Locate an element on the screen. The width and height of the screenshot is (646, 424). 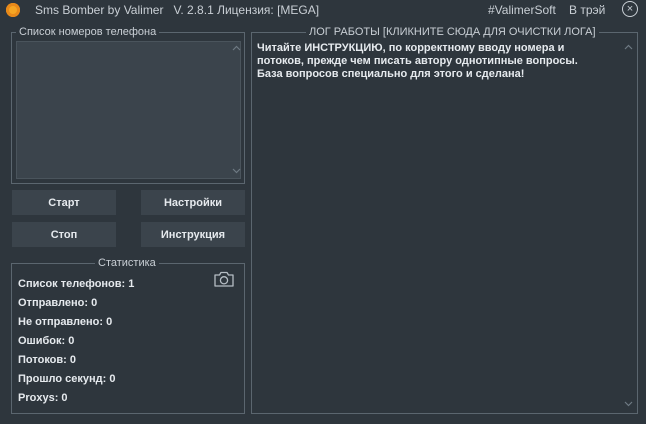
phone-list-title: Список номеров телефона is located at coordinates (88, 32).